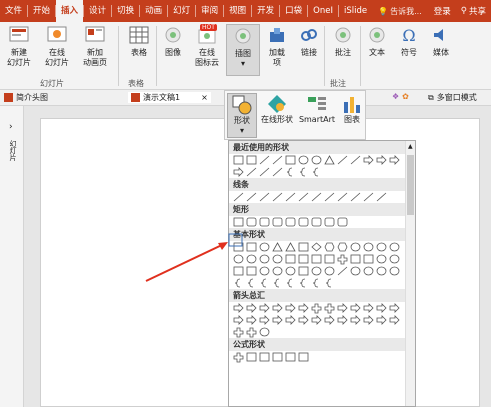 The height and width of the screenshot is (407, 491). I want to click on text-button: 文本, so click(377, 41).